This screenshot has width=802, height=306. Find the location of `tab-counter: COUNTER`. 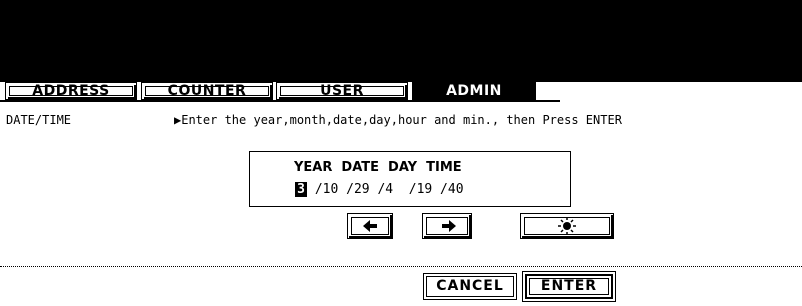

tab-counter: COUNTER is located at coordinates (207, 91).